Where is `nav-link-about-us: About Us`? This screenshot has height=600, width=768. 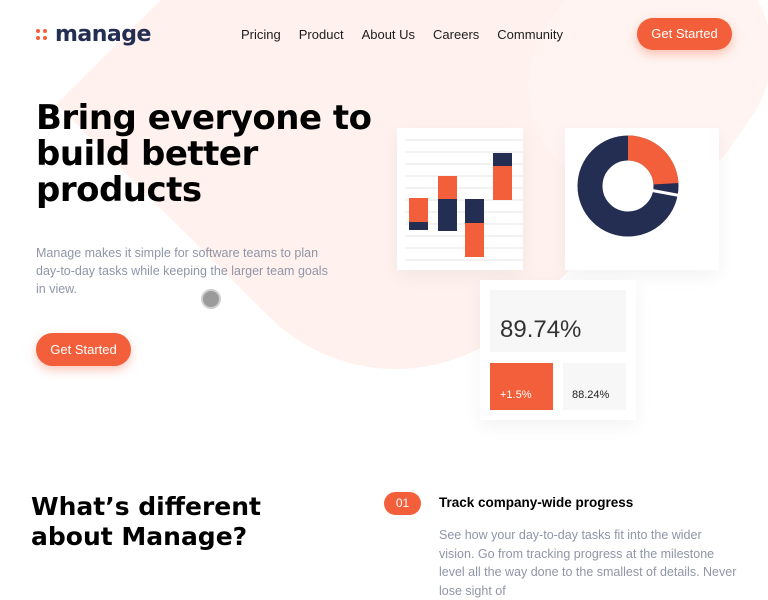 nav-link-about-us: About Us is located at coordinates (388, 34).